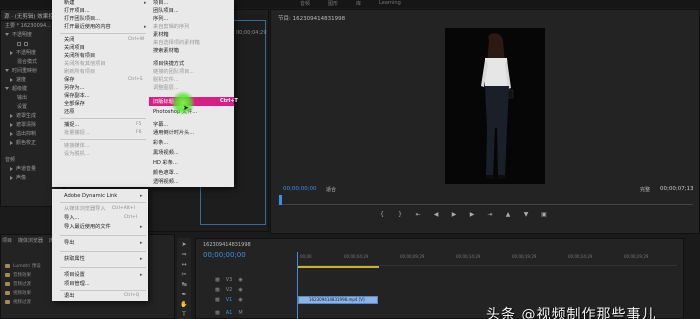  What do you see at coordinates (280, 200) in the screenshot?
I see `program-playhead` at bounding box center [280, 200].